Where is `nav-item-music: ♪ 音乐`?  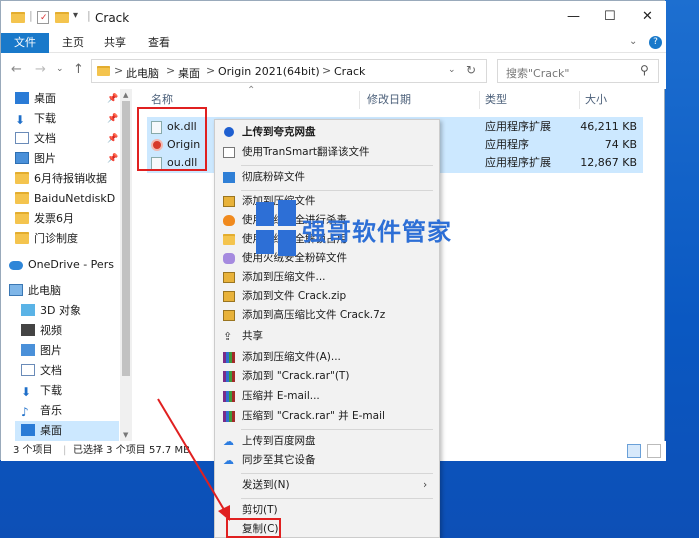 nav-item-music: ♪ 音乐 is located at coordinates (73, 411).